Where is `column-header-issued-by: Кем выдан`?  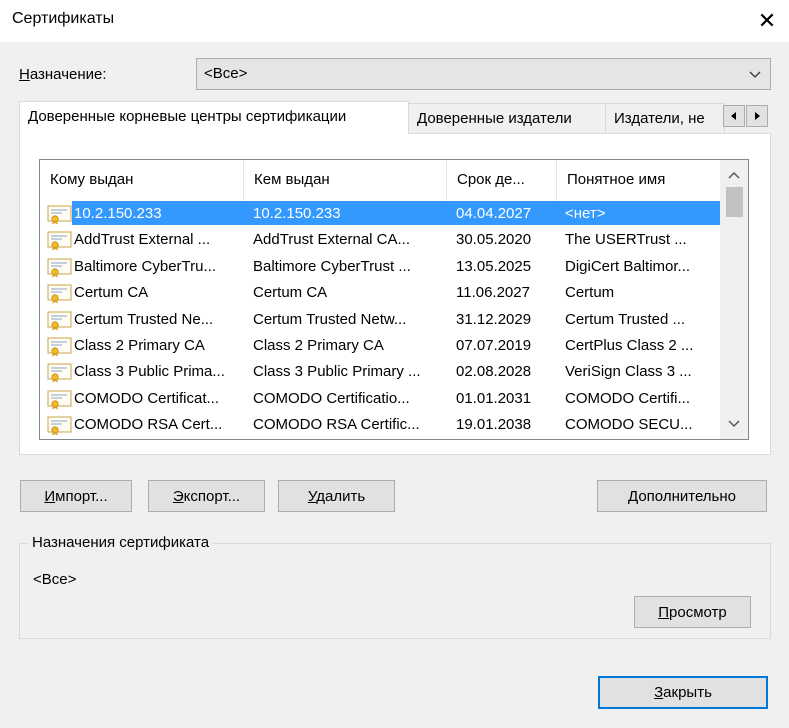
column-header-issued-by: Кем выдан is located at coordinates (345, 180).